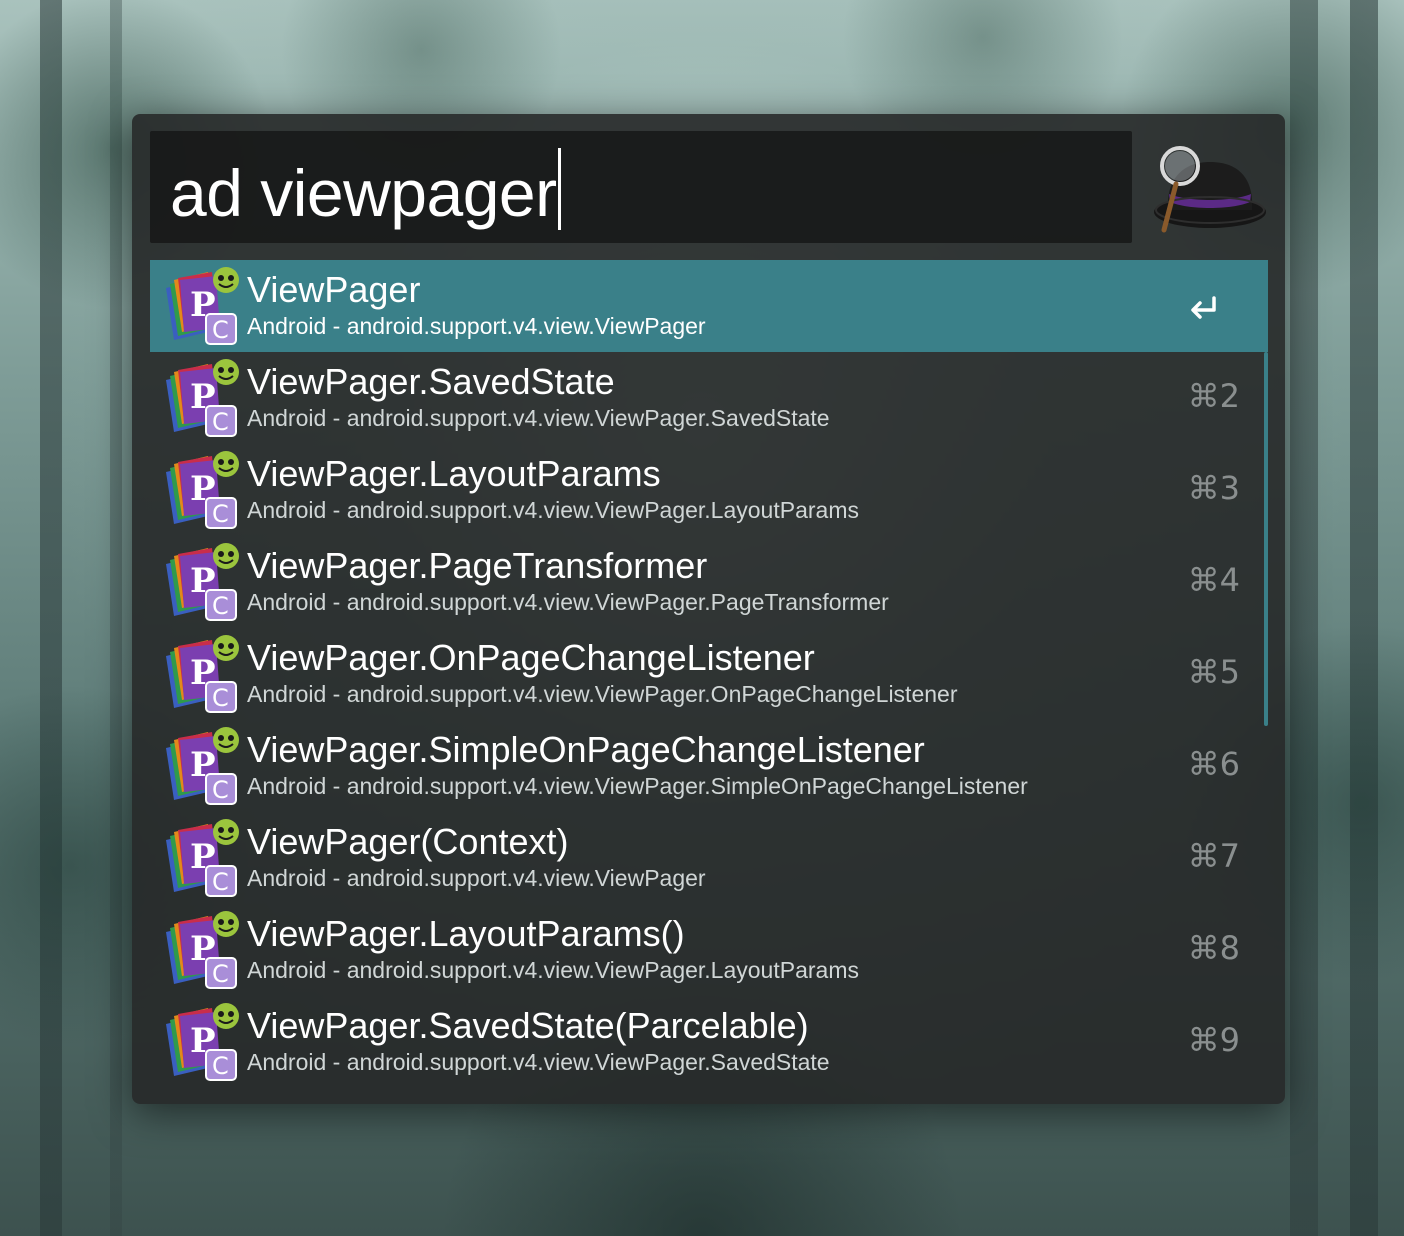 The image size is (1404, 1236). Describe the element at coordinates (477, 565) in the screenshot. I see `result-title: ViewPager.PageTransformer` at that location.